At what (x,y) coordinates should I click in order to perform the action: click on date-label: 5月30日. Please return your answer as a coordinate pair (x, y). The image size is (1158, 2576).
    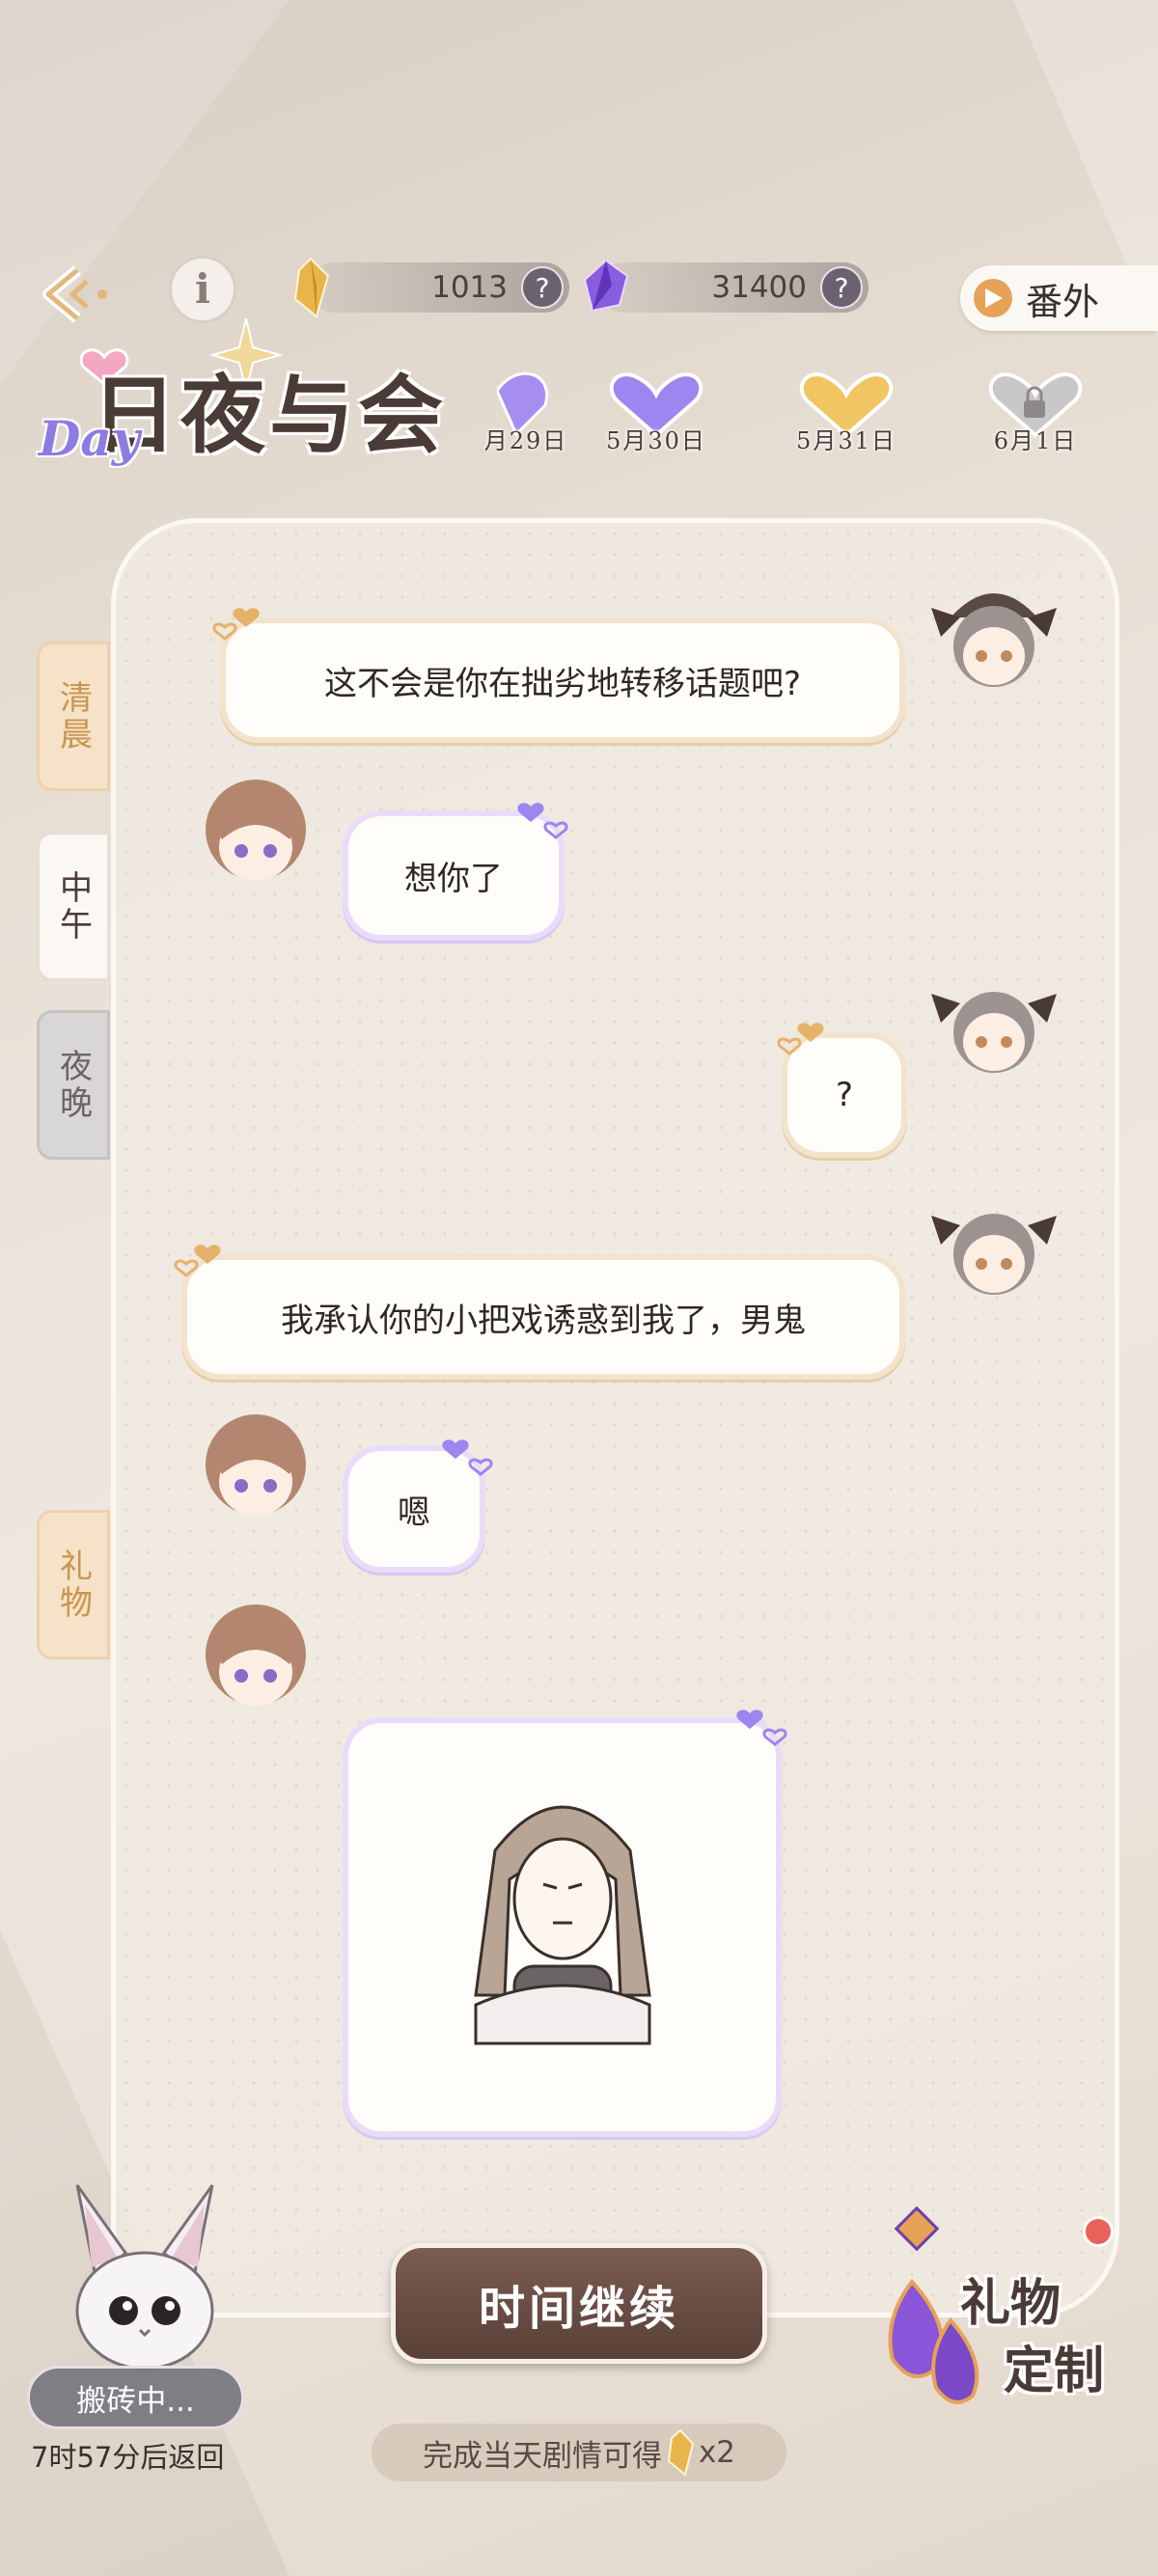
    Looking at the image, I should click on (656, 440).